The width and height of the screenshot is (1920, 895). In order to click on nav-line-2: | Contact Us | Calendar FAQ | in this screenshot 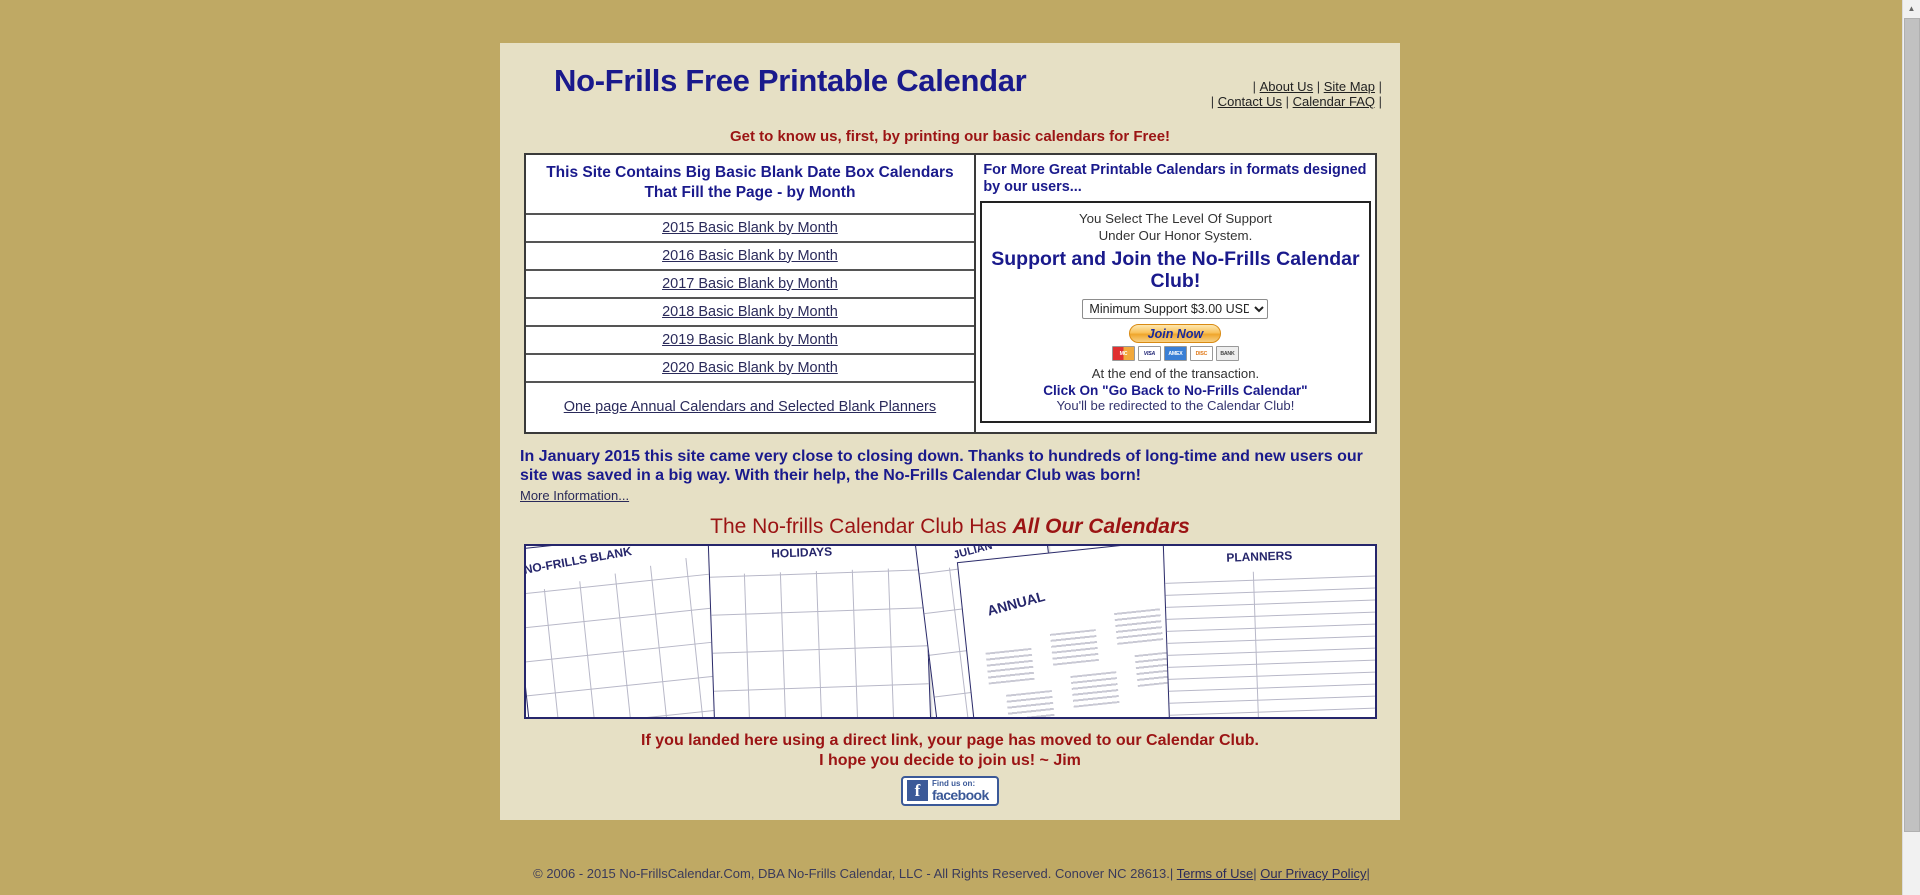, I will do `click(1296, 101)`.